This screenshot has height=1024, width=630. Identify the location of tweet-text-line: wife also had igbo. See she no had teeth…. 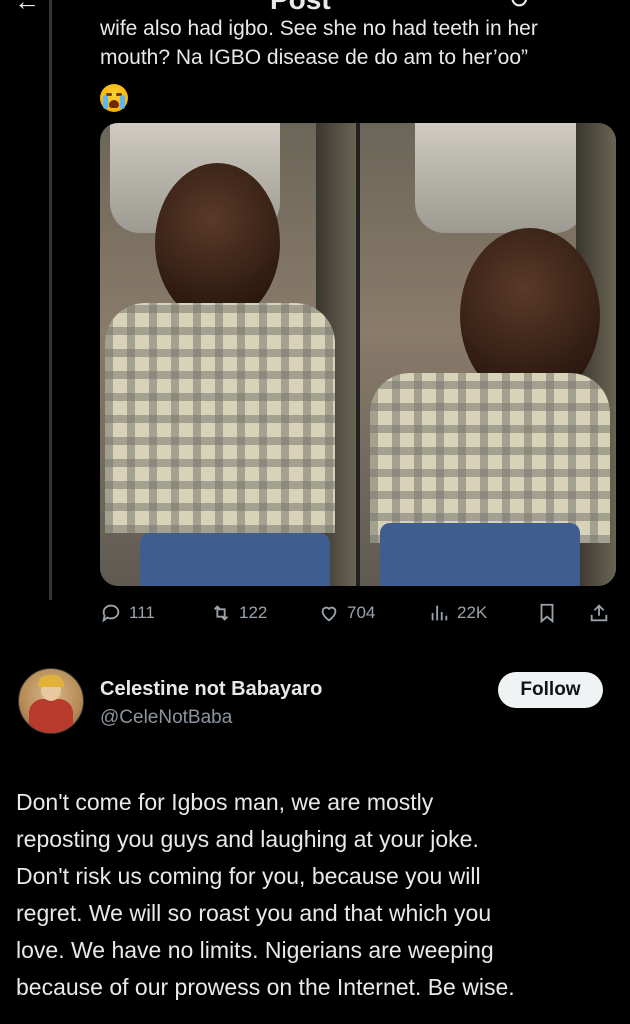
(319, 28).